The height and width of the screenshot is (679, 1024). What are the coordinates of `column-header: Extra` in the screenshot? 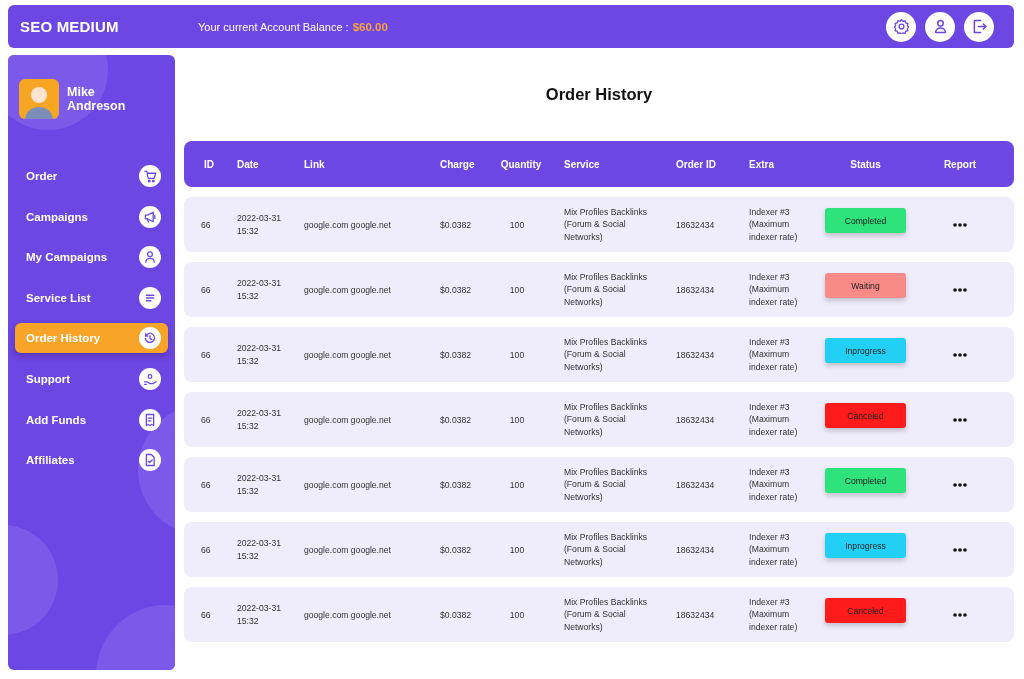 It's located at (762, 164).